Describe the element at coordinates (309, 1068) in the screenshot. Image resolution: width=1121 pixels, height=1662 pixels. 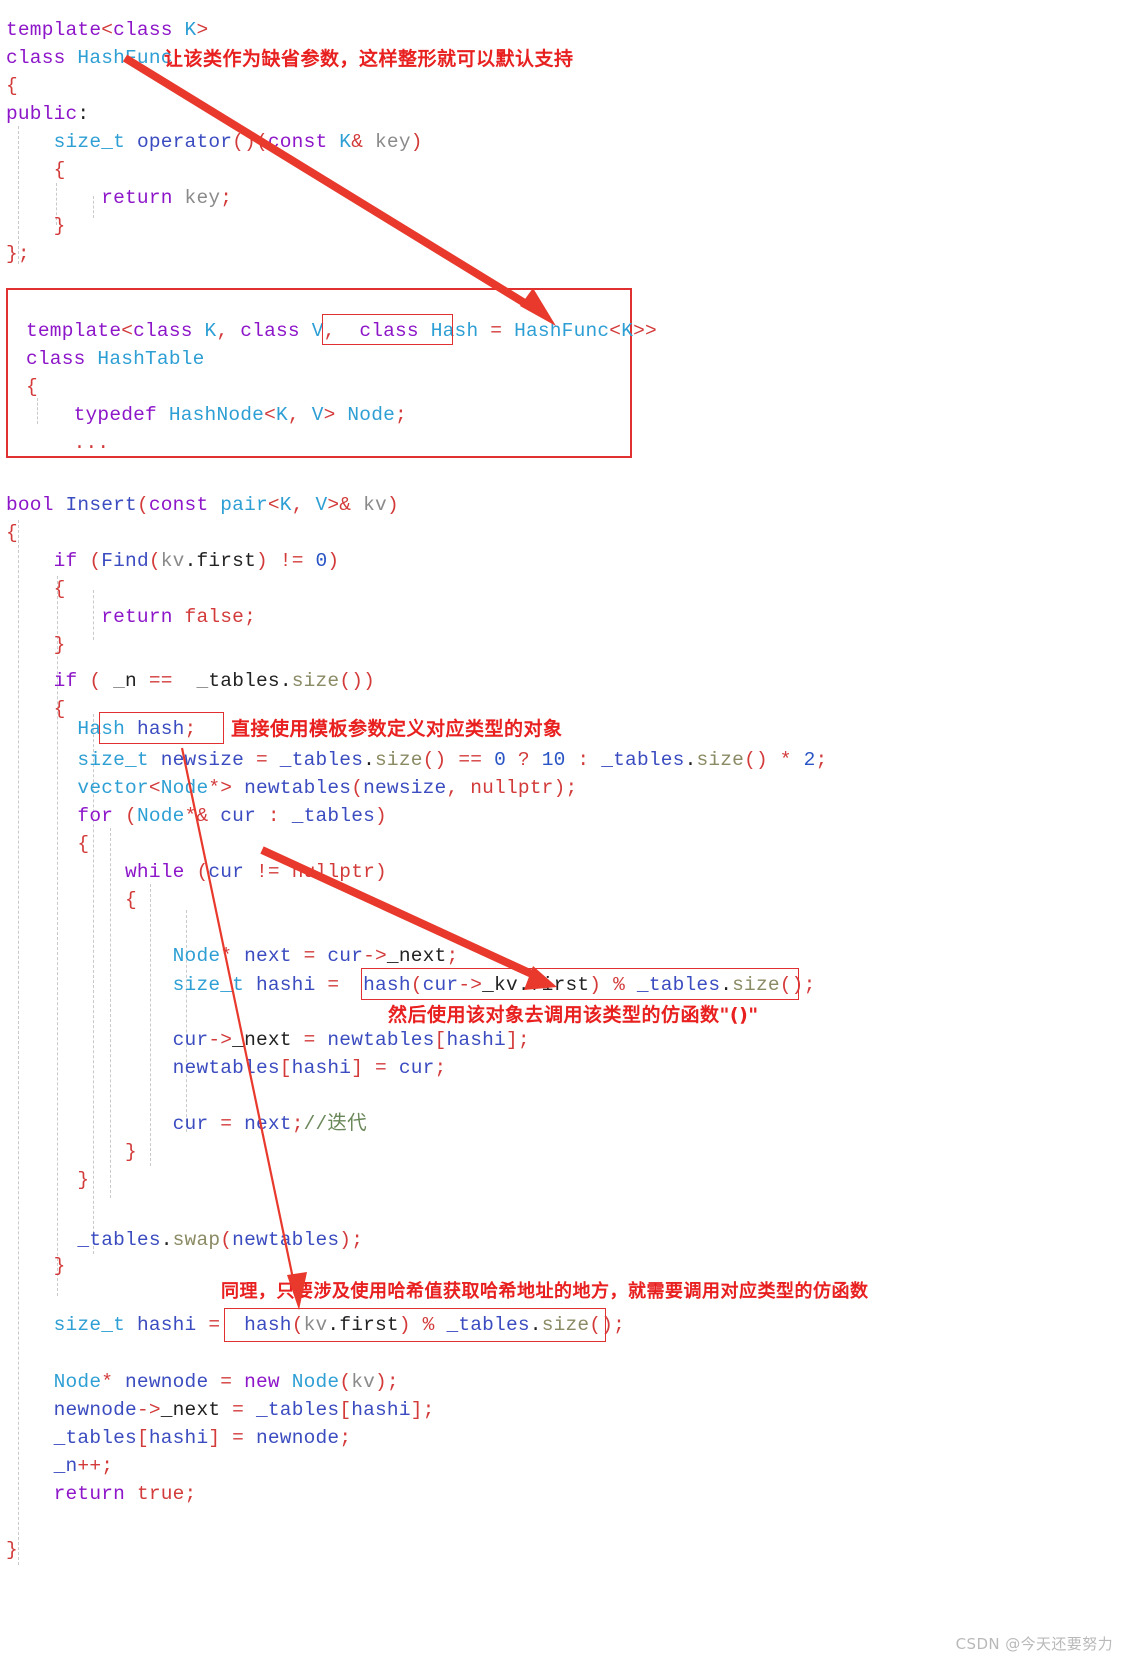
I see `code-line: newtables[hashi] = cur;` at that location.